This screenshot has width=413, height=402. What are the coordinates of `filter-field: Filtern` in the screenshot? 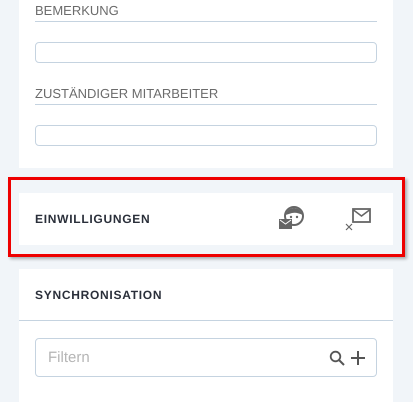 It's located at (206, 357).